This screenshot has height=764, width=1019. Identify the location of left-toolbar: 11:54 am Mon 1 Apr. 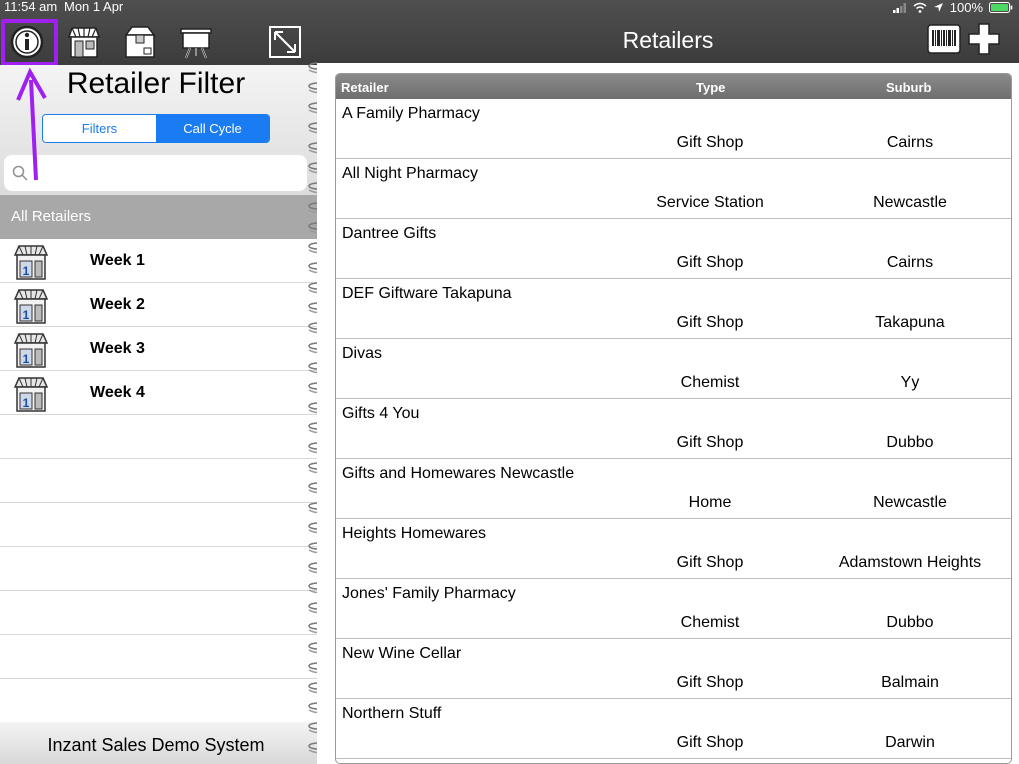
(158, 33).